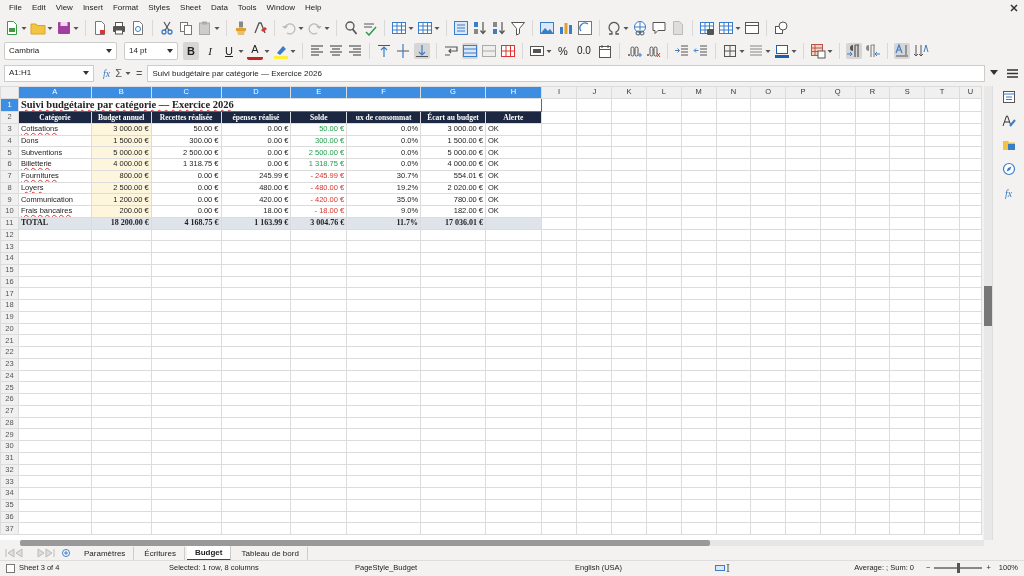 This screenshot has height=576, width=1024. I want to click on save-icon, so click(64, 28).